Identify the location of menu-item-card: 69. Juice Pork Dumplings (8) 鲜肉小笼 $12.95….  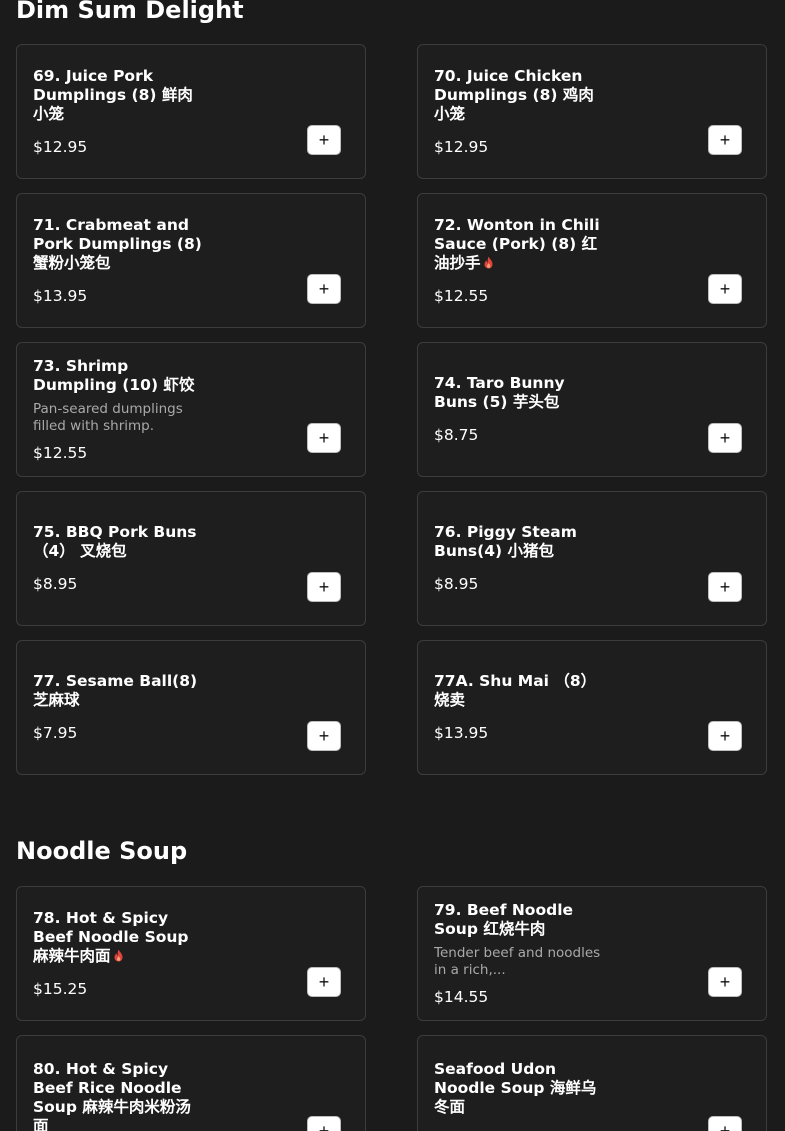
(191, 111).